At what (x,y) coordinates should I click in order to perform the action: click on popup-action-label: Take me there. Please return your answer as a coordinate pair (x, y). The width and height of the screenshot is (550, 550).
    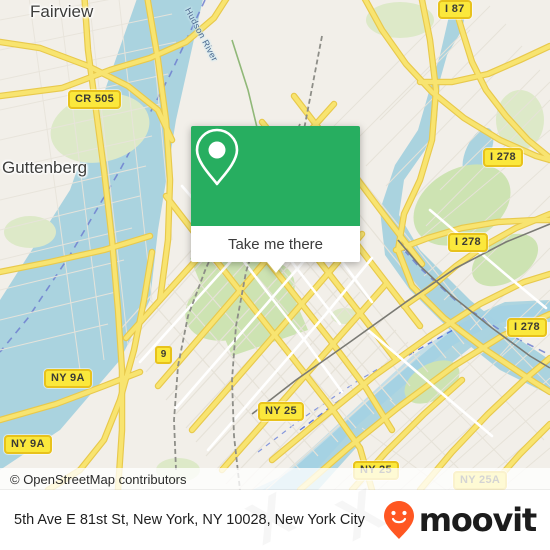
    Looking at the image, I should click on (275, 244).